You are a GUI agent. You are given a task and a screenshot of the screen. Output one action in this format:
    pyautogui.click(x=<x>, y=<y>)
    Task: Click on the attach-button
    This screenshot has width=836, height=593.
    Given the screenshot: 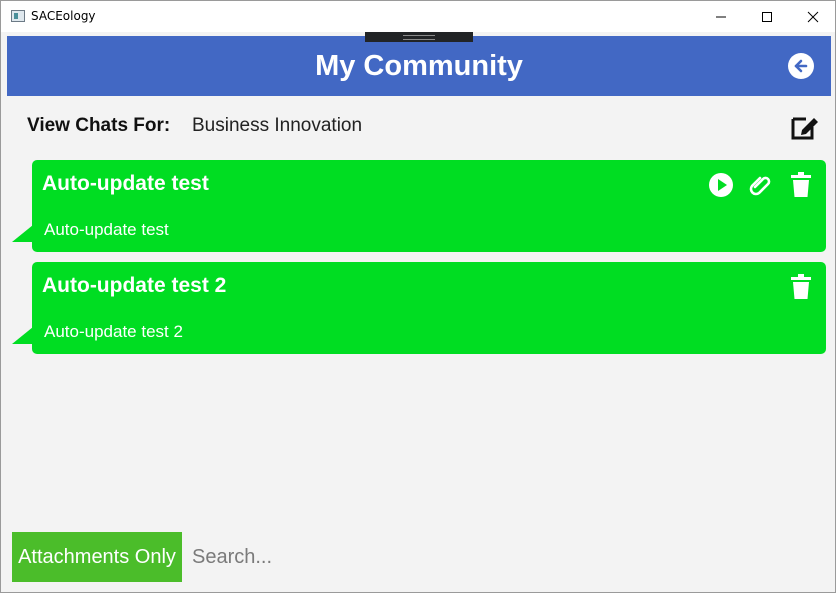 What is the action you would take?
    pyautogui.click(x=761, y=185)
    